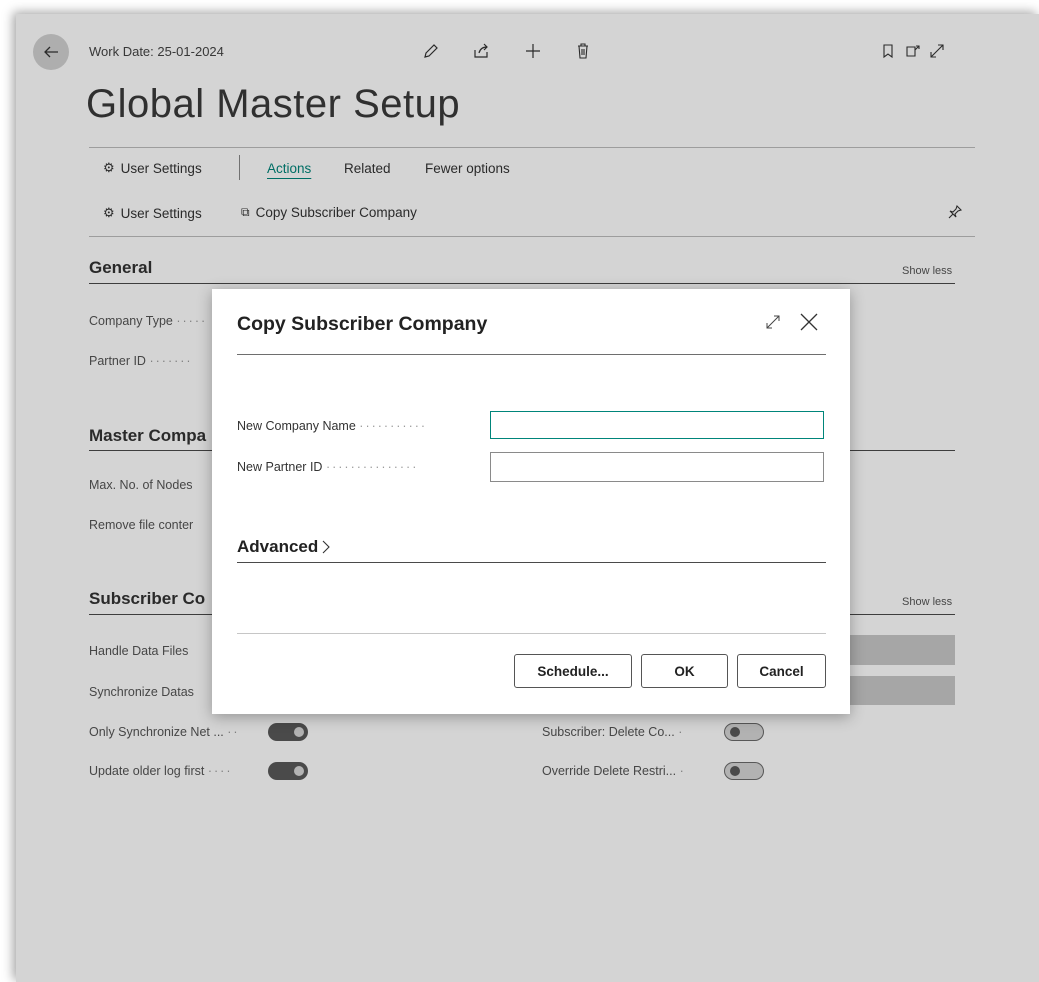 This screenshot has width=1039, height=982. Describe the element at coordinates (284, 547) in the screenshot. I see `advanced-expander: Advanced` at that location.